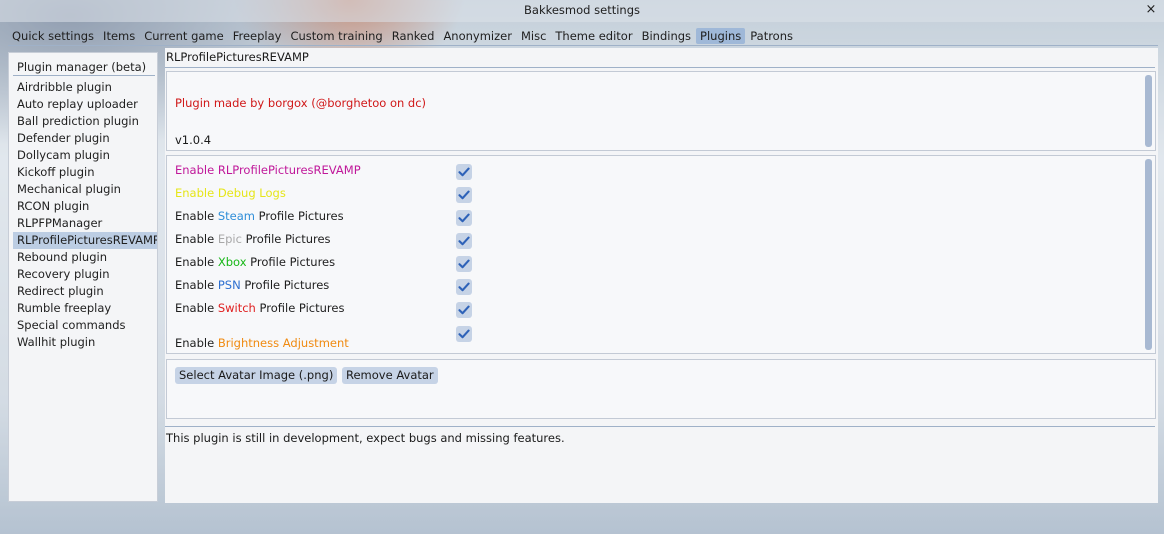 Image resolution: width=1164 pixels, height=534 pixels. I want to click on tab-misc: Misc, so click(533, 36).